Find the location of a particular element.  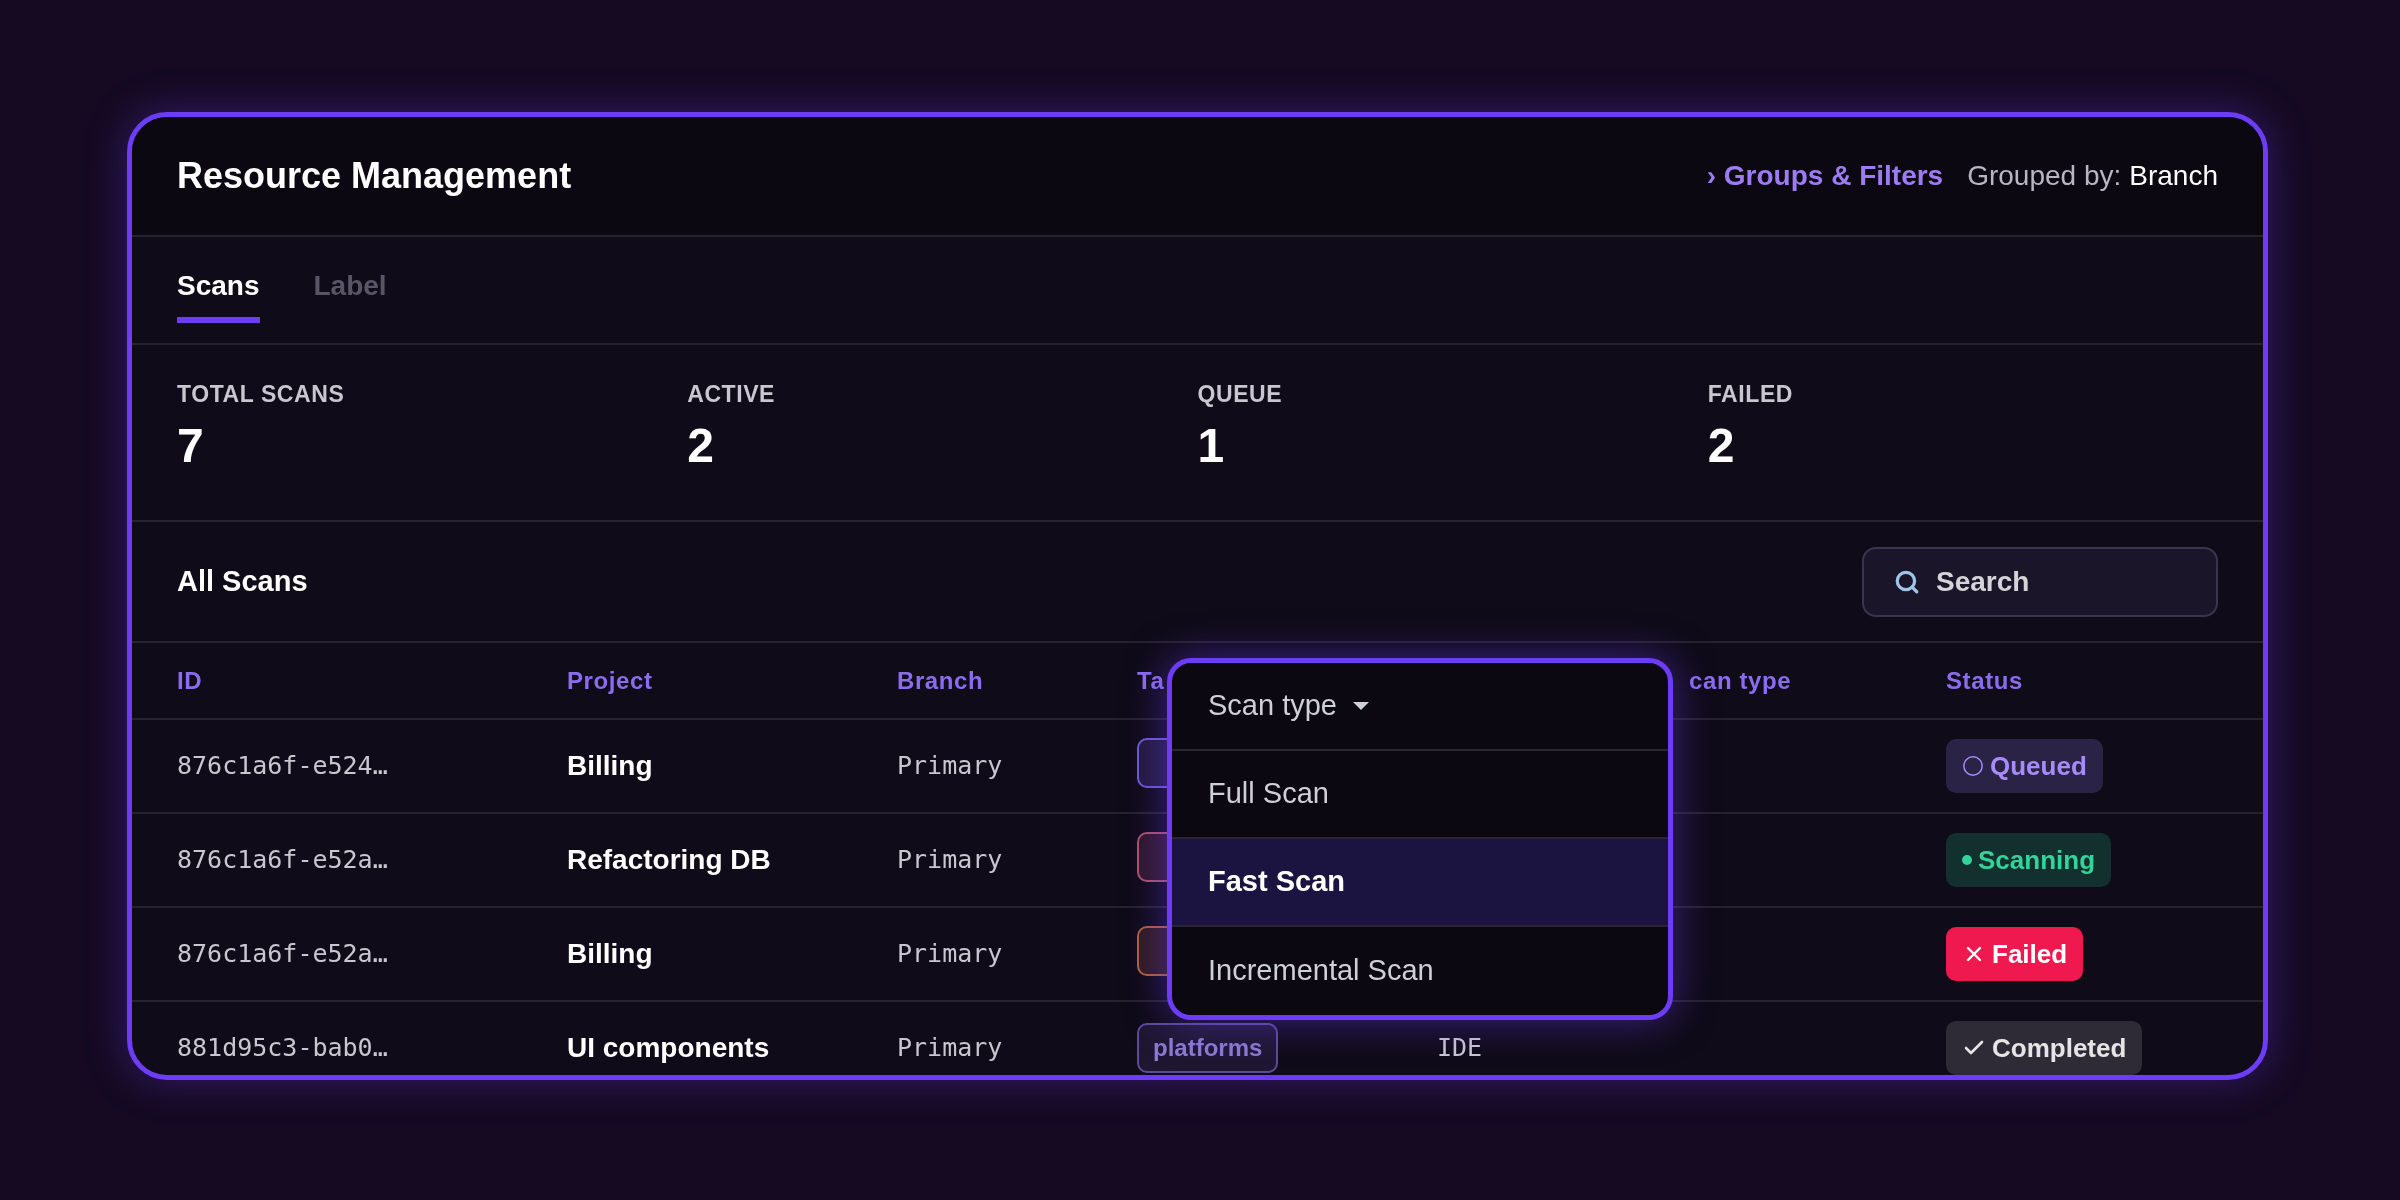

column-header: Branch is located at coordinates (940, 680).